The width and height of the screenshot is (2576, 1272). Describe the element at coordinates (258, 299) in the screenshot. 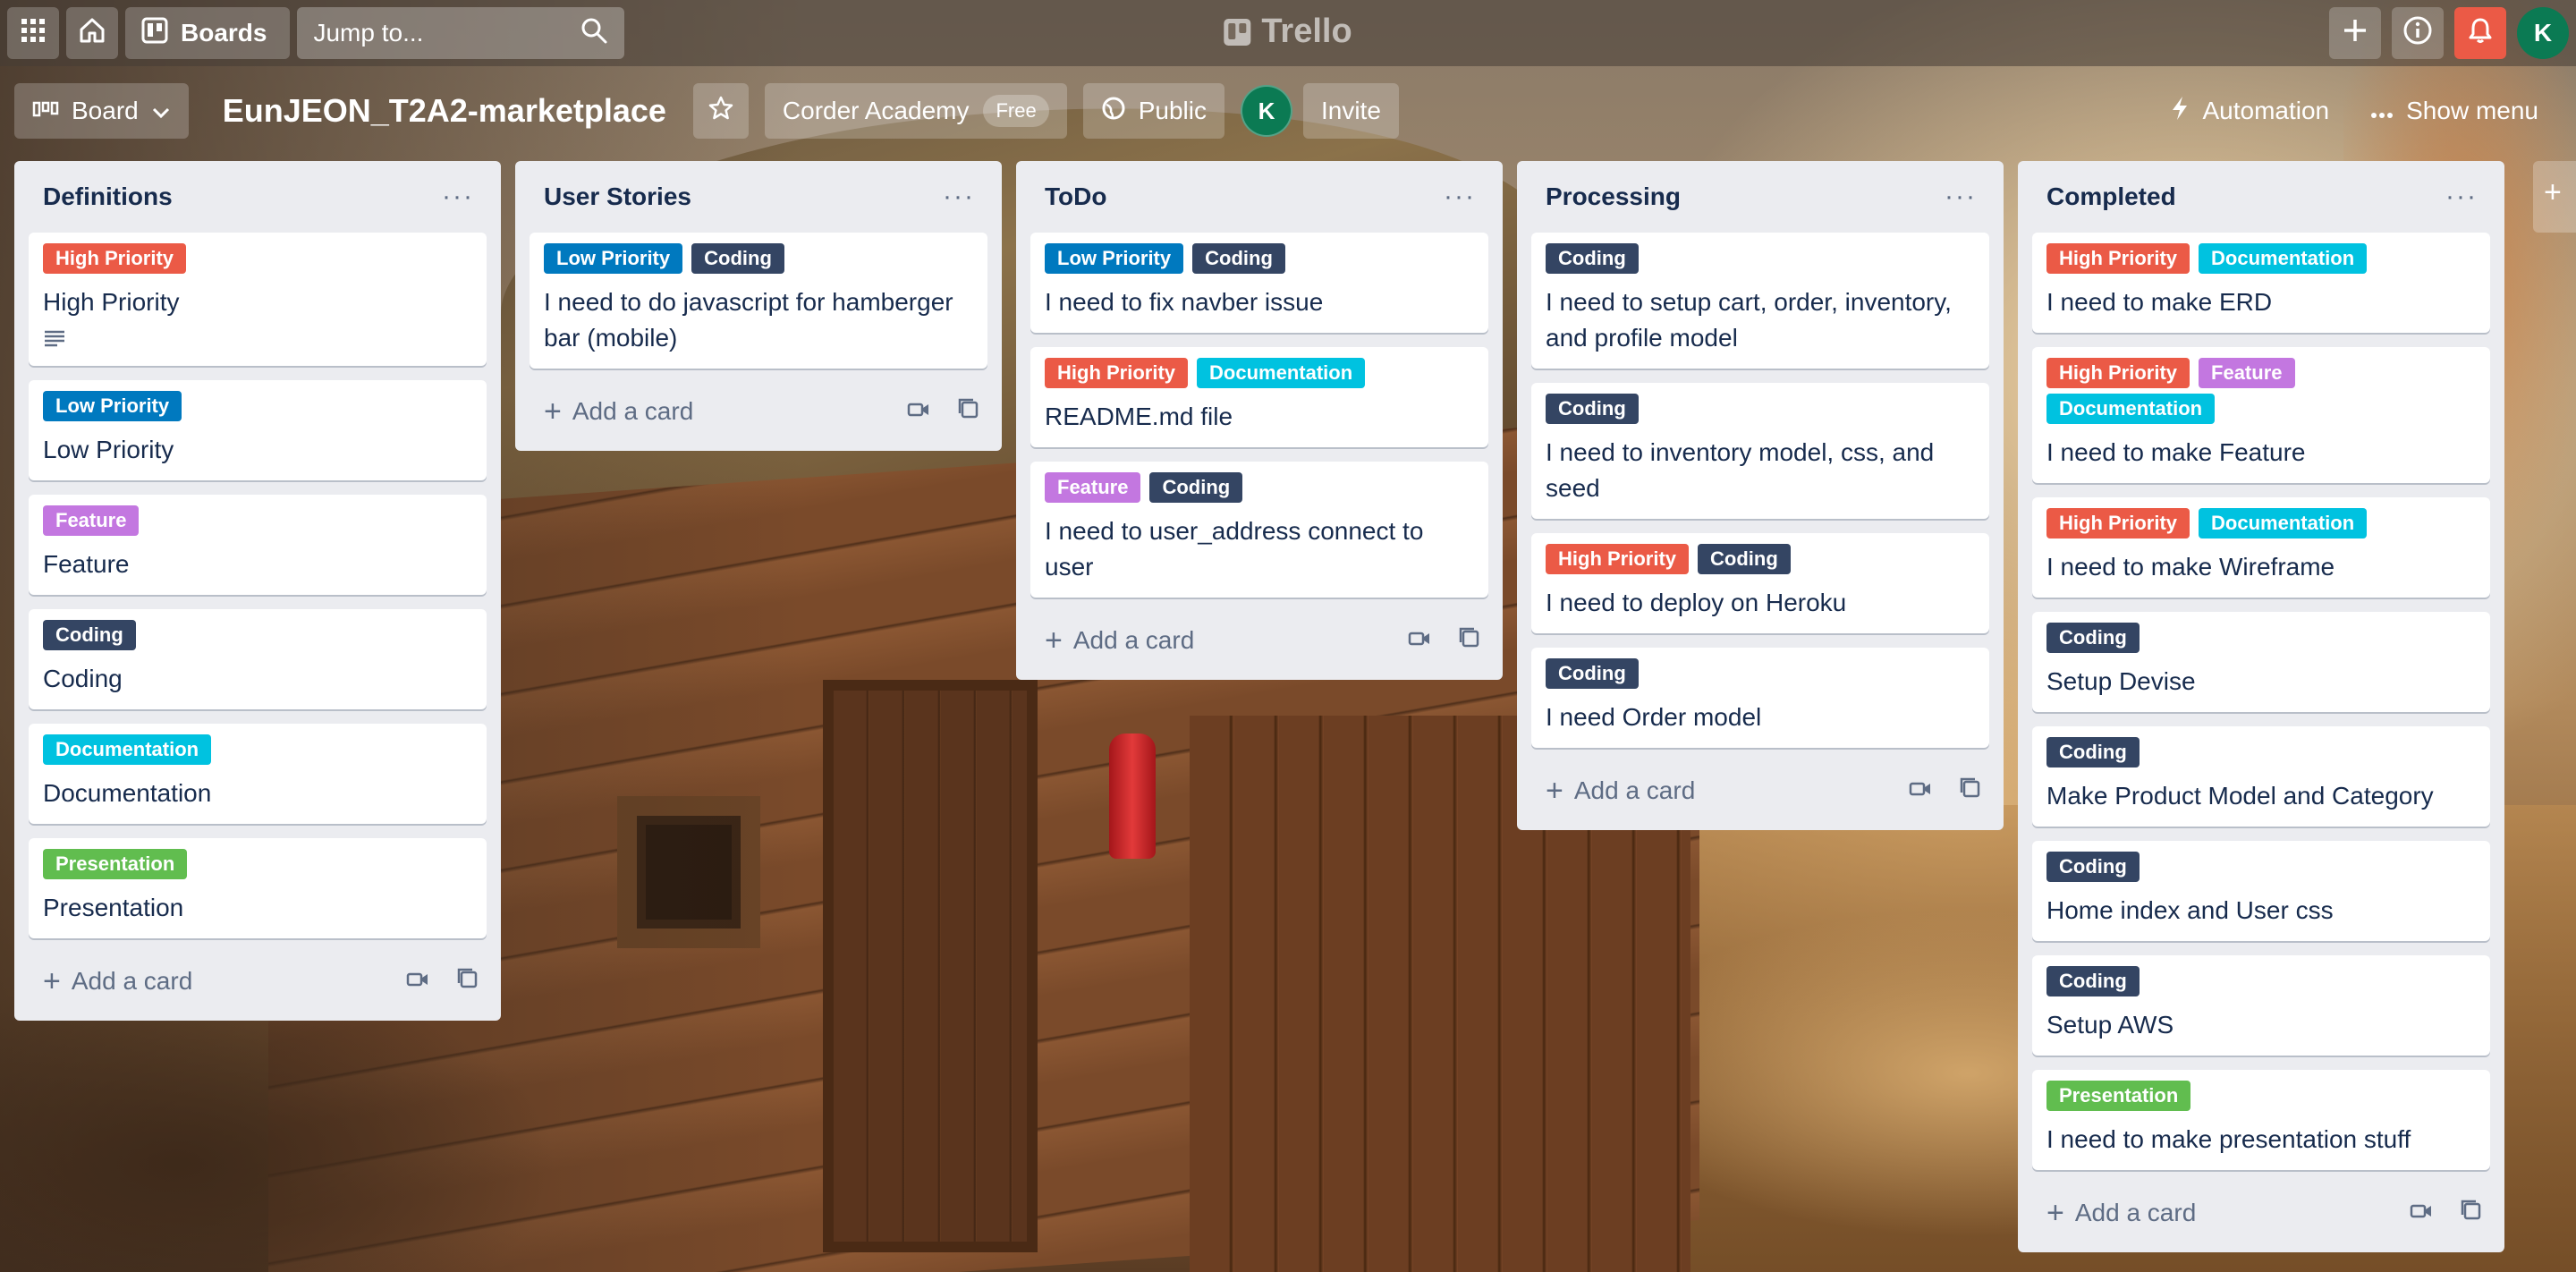

I see `card: High Priority High Priority` at that location.